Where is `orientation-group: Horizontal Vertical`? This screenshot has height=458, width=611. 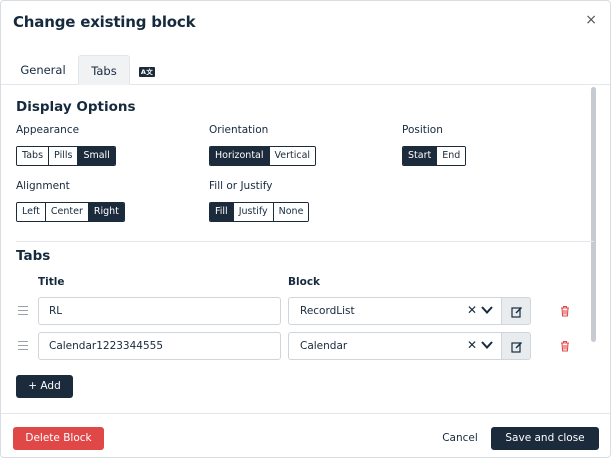 orientation-group: Horizontal Vertical is located at coordinates (263, 156).